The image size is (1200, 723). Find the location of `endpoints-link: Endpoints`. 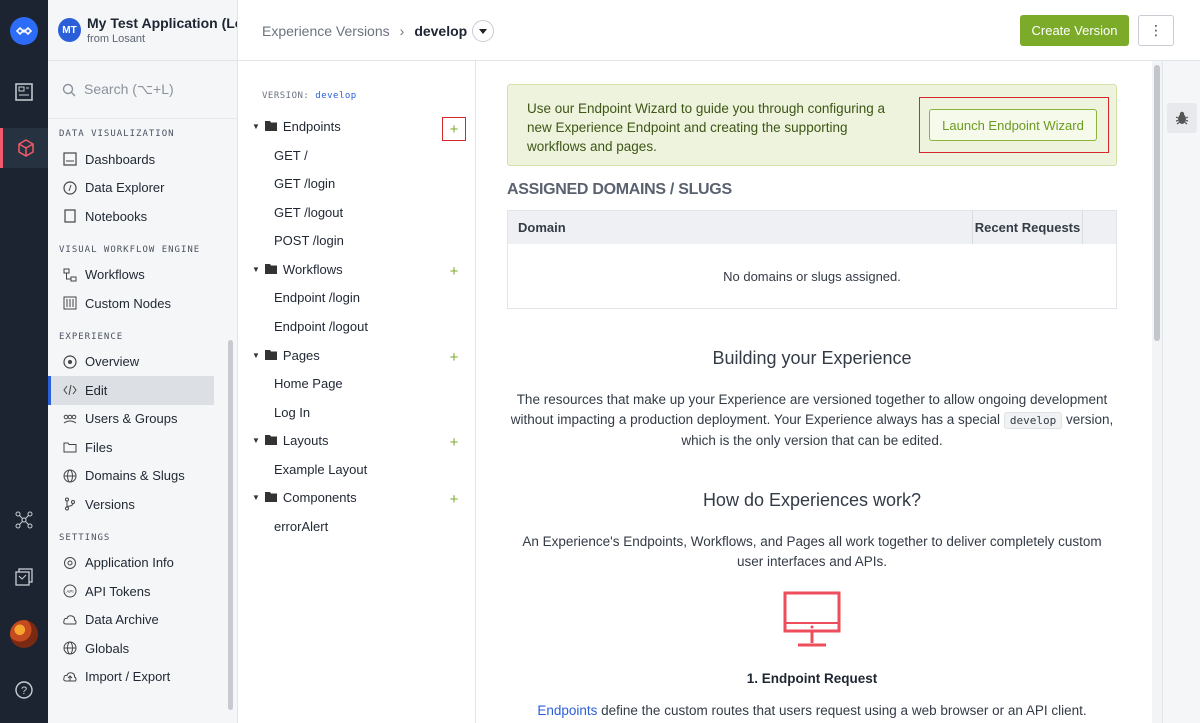

endpoints-link: Endpoints is located at coordinates (567, 710).